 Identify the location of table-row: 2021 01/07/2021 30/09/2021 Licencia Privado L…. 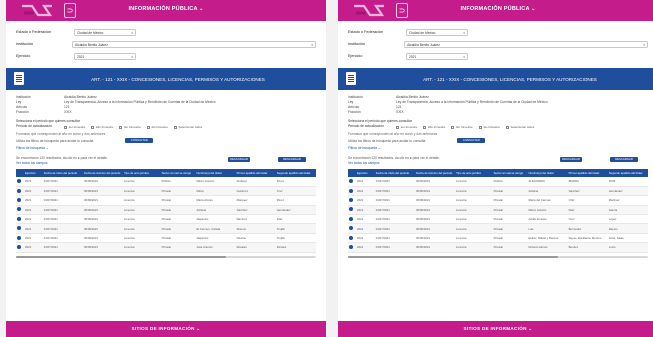
(498, 228).